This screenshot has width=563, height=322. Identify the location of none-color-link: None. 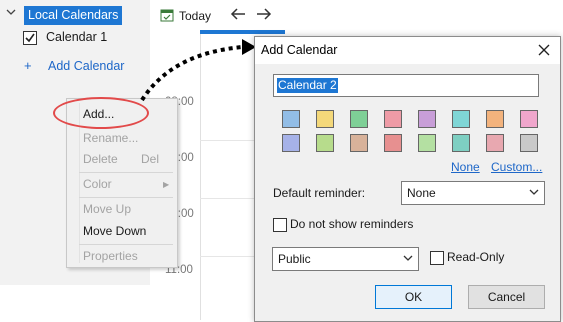
(465, 167).